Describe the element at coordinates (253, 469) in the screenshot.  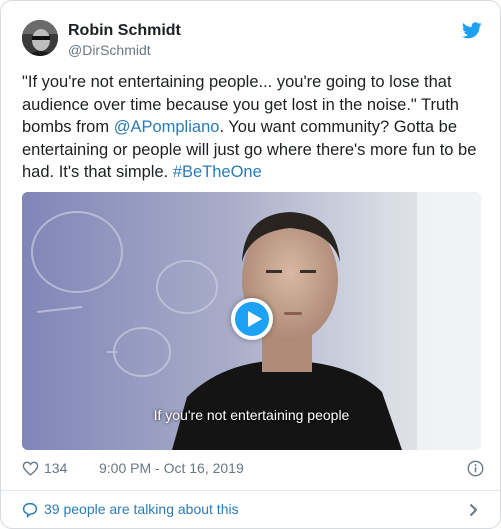
I see `tweet-meta: 134 9:00 PM - Oct 16, 2019` at that location.